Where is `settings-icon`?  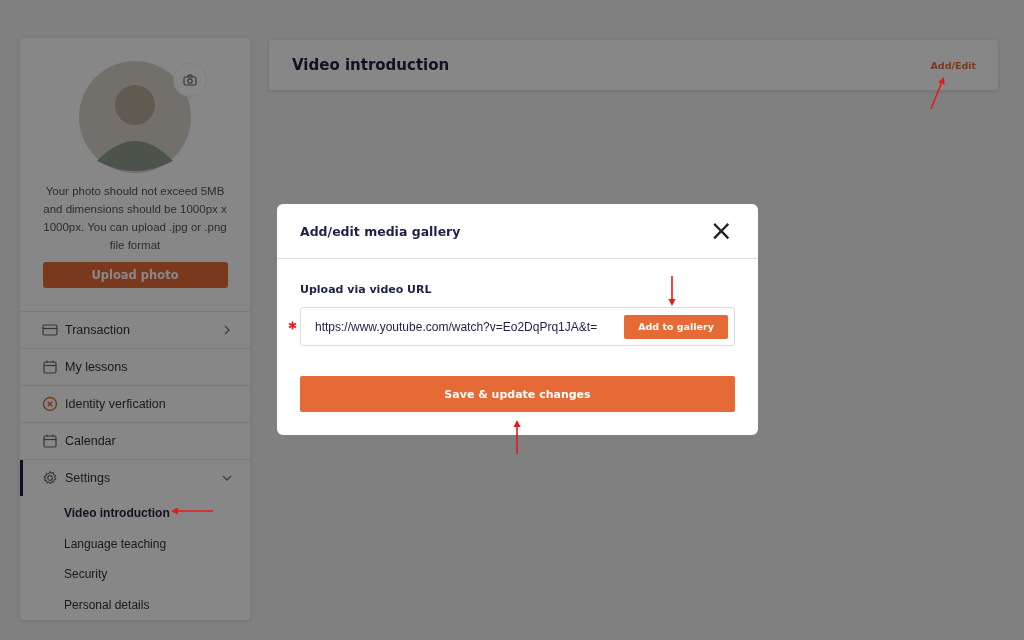
settings-icon is located at coordinates (50, 478).